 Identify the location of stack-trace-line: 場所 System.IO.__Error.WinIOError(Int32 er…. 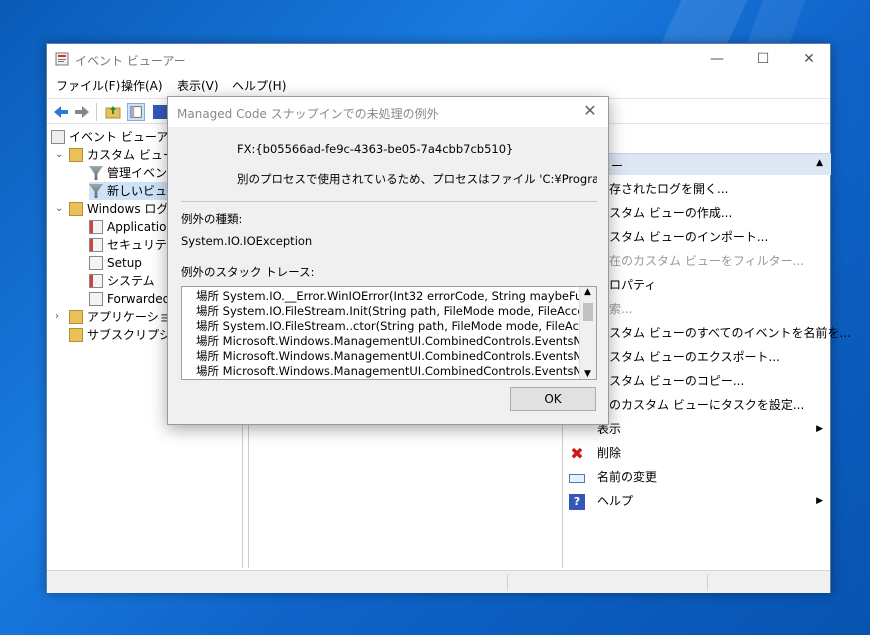
(396, 296).